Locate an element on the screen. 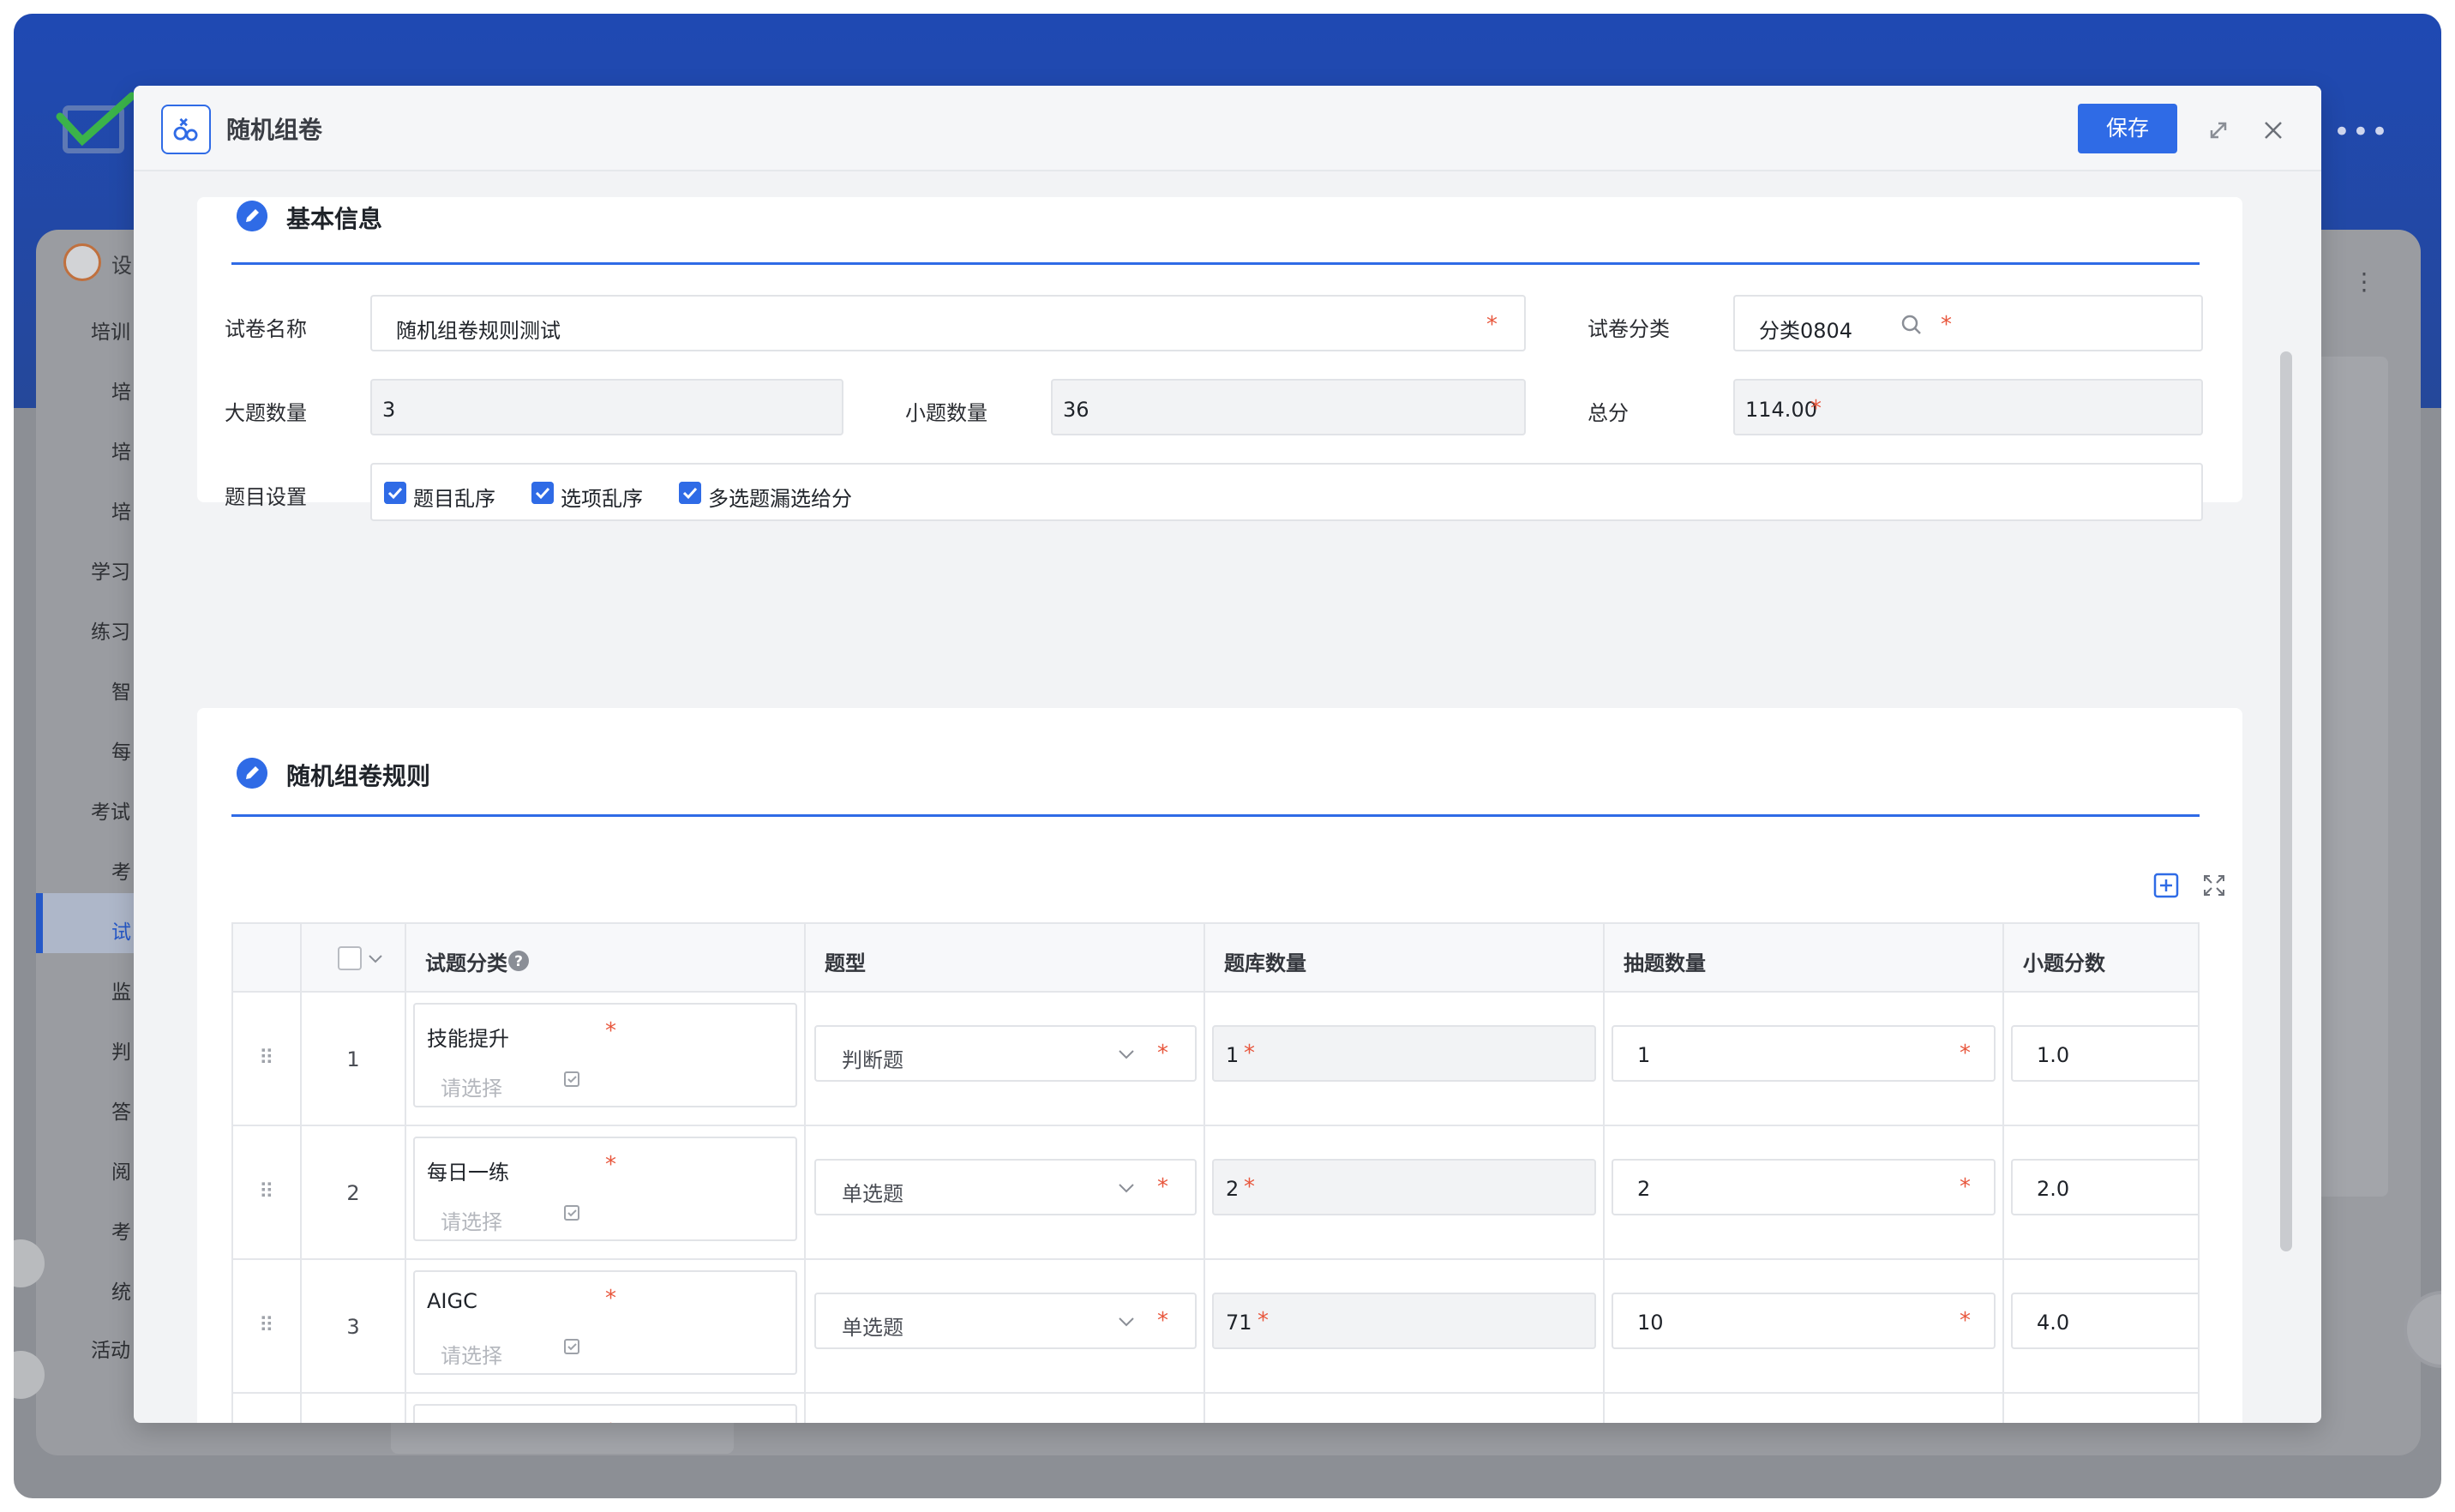 This screenshot has width=2455, height=1512. type-select: 判断题 * is located at coordinates (1005, 1053).